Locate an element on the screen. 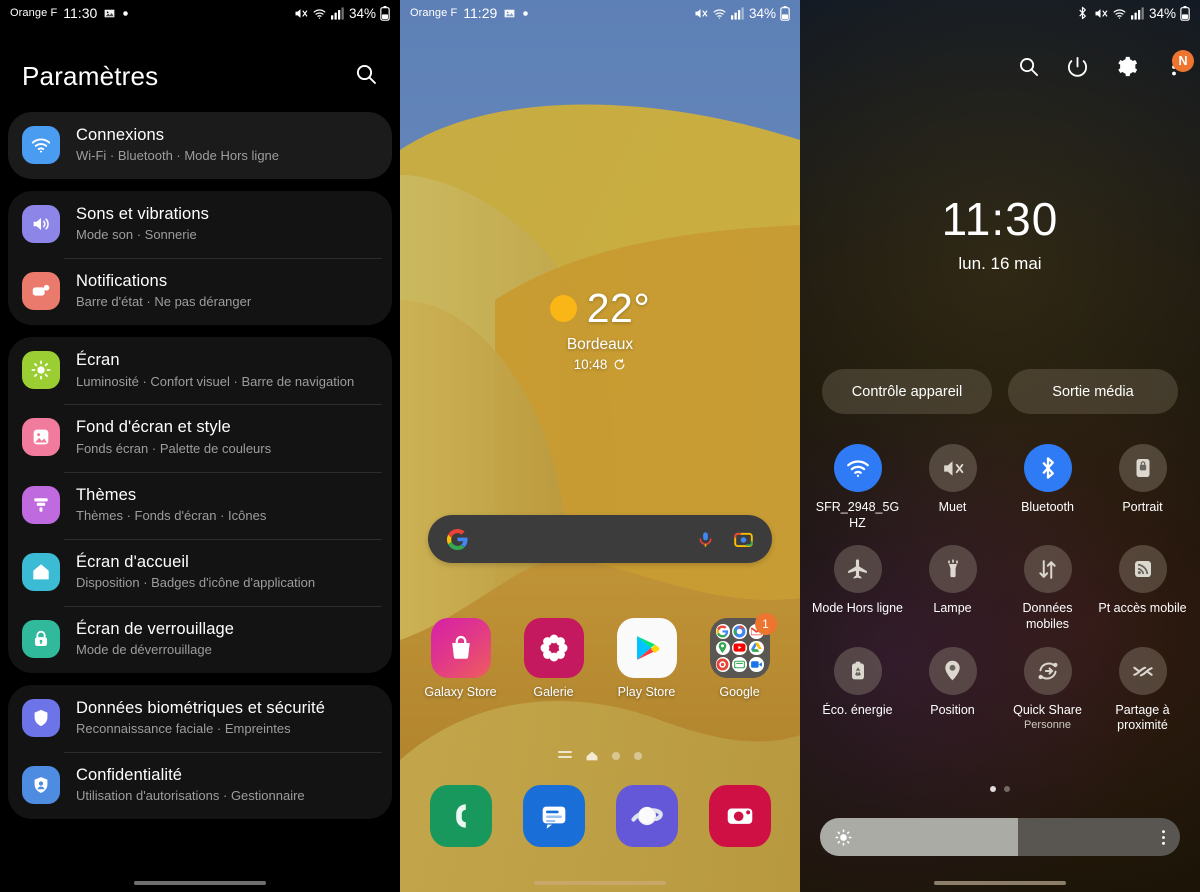  tile-nearby-share: Partage à proximité is located at coordinates (1142, 690).